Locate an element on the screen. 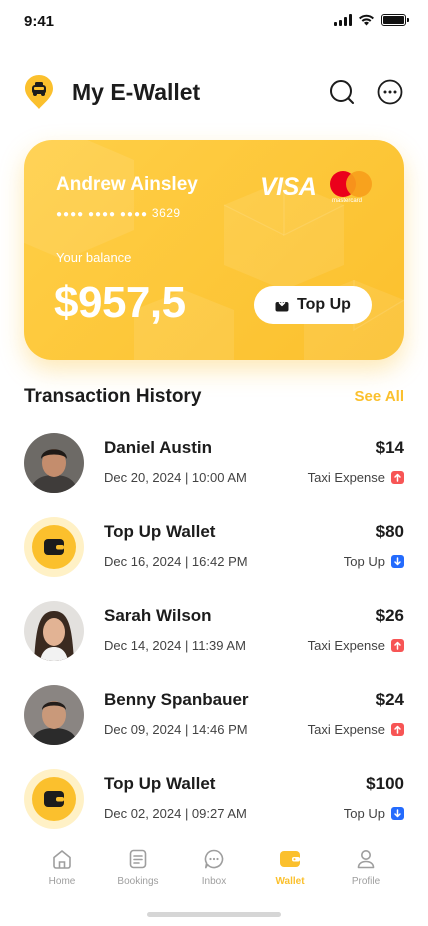 This screenshot has width=428, height=926. transaction-amount: $14 is located at coordinates (389, 447).